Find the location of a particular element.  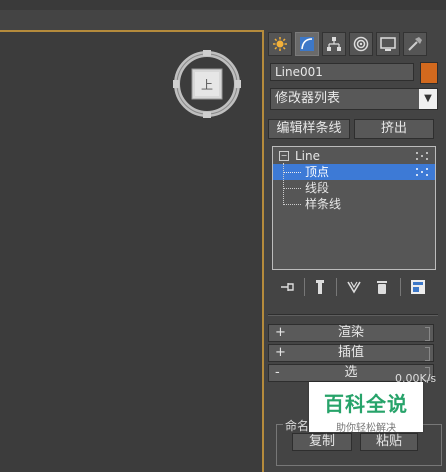

rollout-title: 插值 is located at coordinates (350, 352).